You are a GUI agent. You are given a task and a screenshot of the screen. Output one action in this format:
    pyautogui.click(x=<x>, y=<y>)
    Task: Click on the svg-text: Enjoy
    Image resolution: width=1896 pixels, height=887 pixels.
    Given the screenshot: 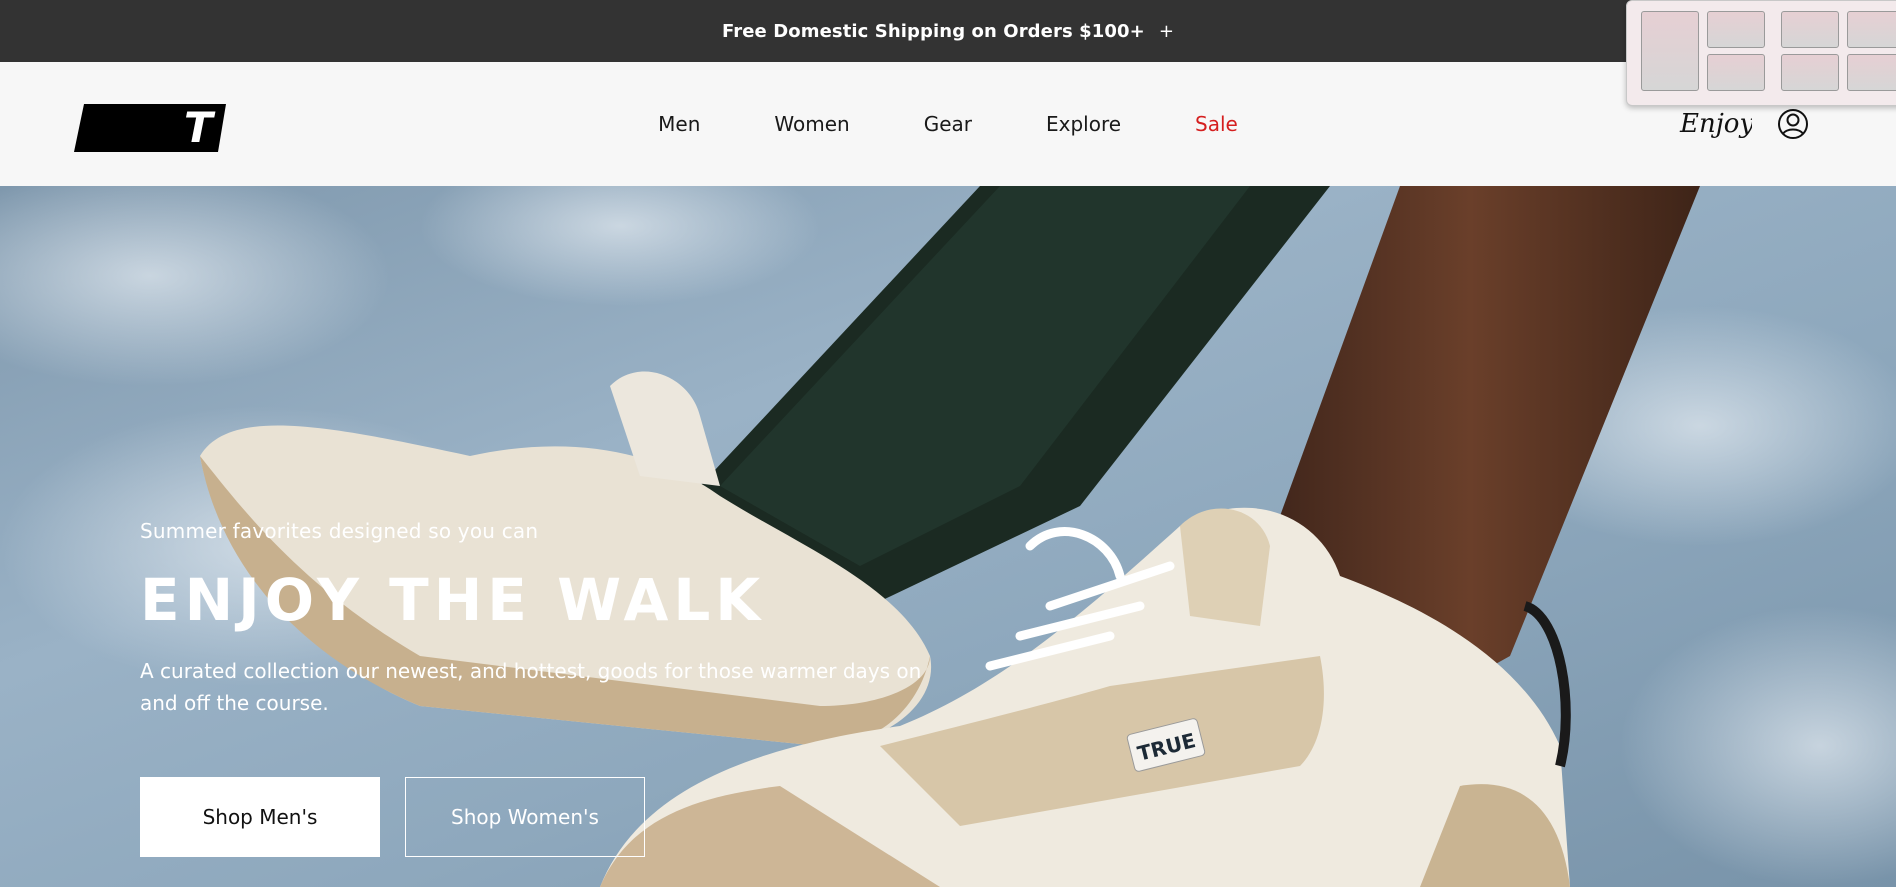 What is the action you would take?
    pyautogui.click(x=1715, y=124)
    